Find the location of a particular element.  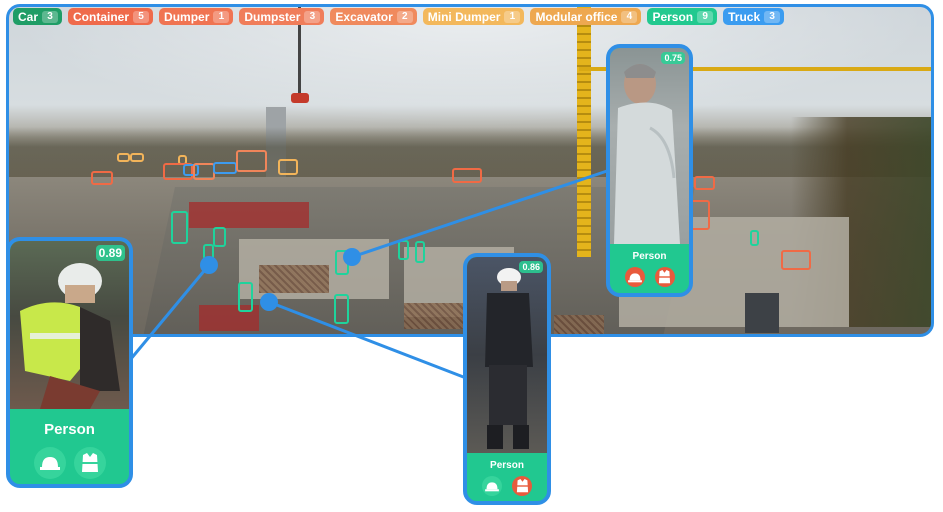

person-callout-card-right: 0.75 Person is located at coordinates (649, 170).